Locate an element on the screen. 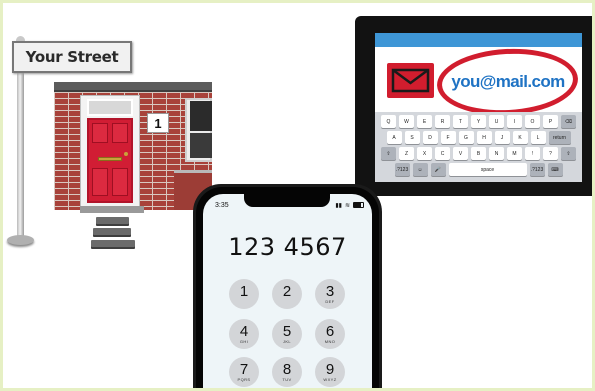 The image size is (595, 391). dial-key: 2 is located at coordinates (287, 294).